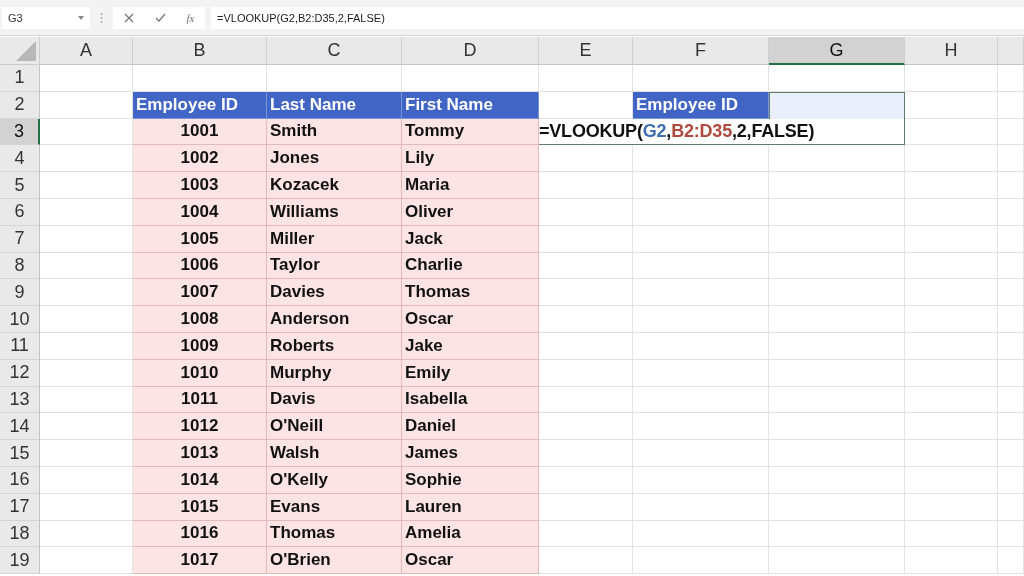  Describe the element at coordinates (20, 132) in the screenshot. I see `row-header: 3` at that location.